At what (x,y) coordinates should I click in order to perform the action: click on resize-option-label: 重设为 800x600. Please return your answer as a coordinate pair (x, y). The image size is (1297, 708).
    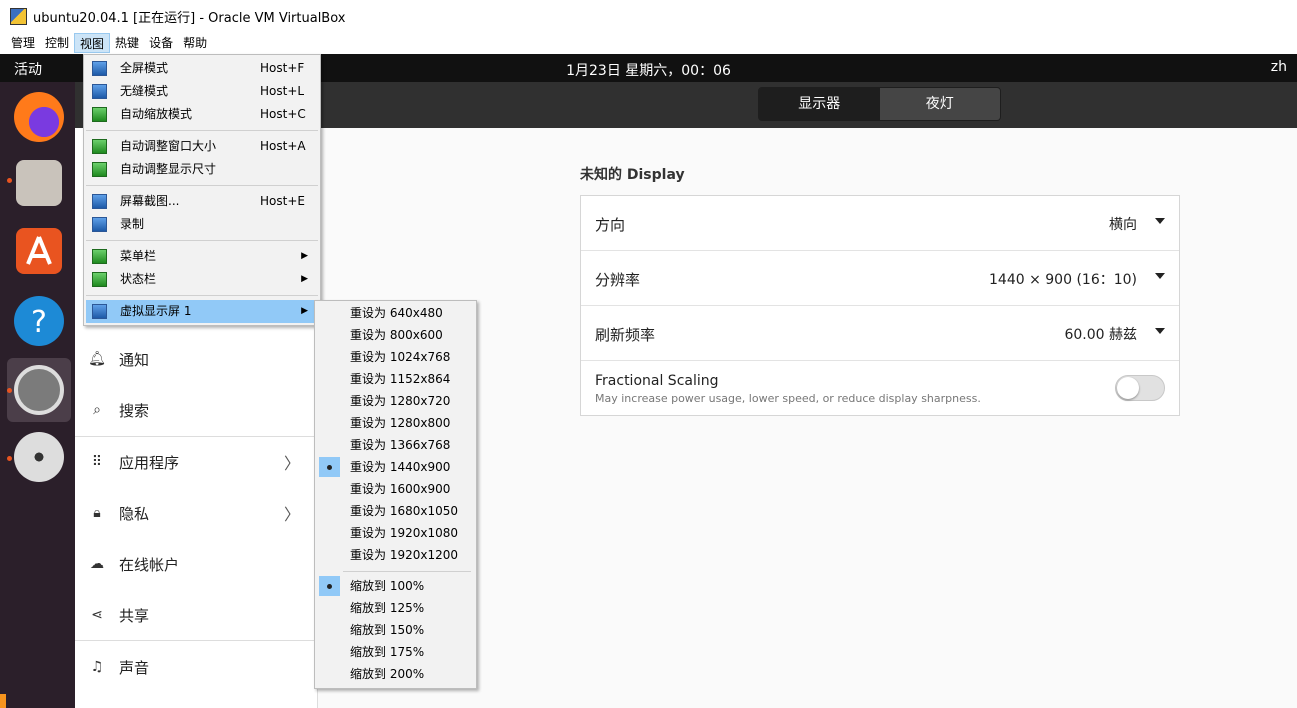
    Looking at the image, I should click on (396, 335).